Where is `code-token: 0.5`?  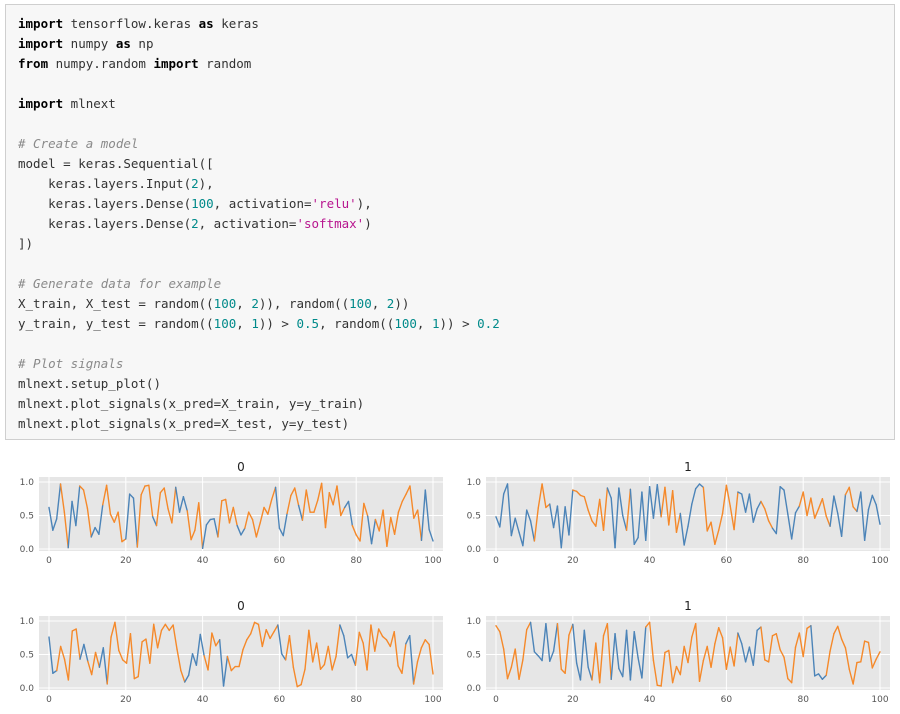
code-token: 0.5 is located at coordinates (308, 323).